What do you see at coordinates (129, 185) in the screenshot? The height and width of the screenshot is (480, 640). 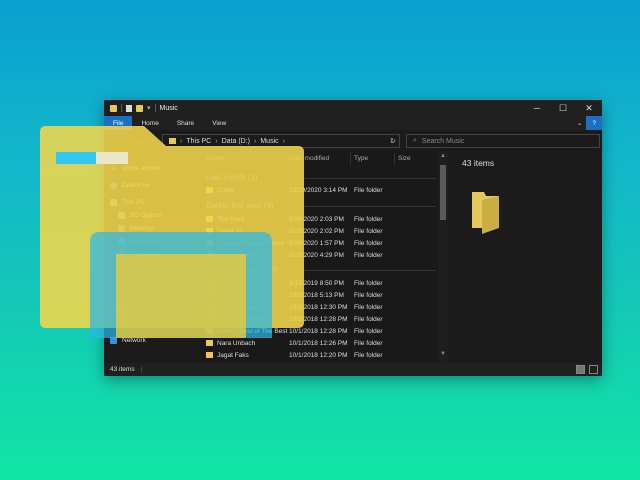 I see `nav-item-onedrive: OneDrive` at bounding box center [129, 185].